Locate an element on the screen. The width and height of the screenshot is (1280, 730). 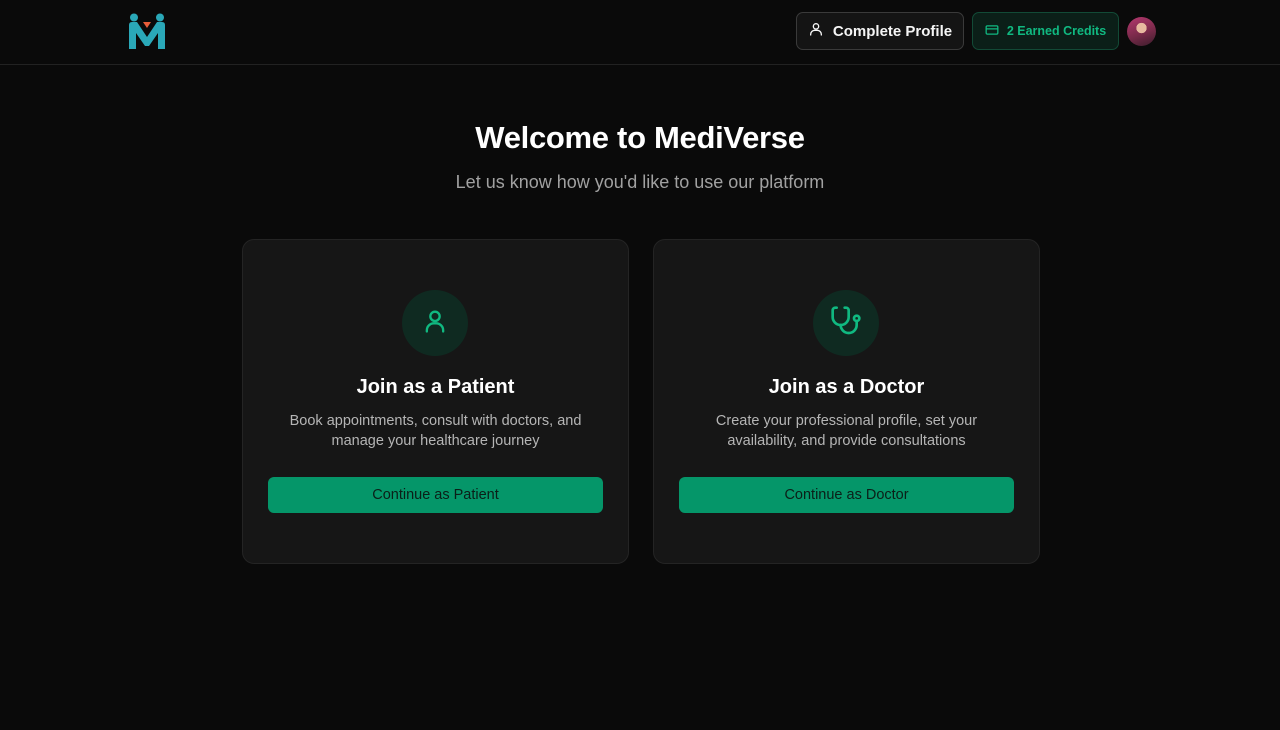
complete-profile-label: Complete Profile is located at coordinates (892, 31).